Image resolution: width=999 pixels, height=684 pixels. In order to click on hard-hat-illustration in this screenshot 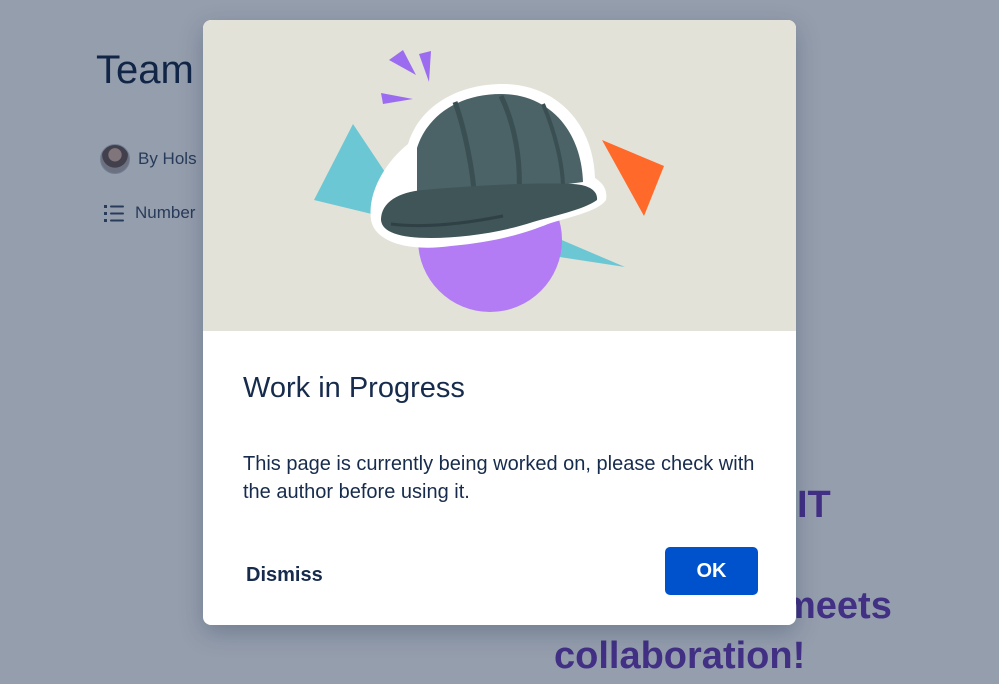, I will do `click(489, 181)`.